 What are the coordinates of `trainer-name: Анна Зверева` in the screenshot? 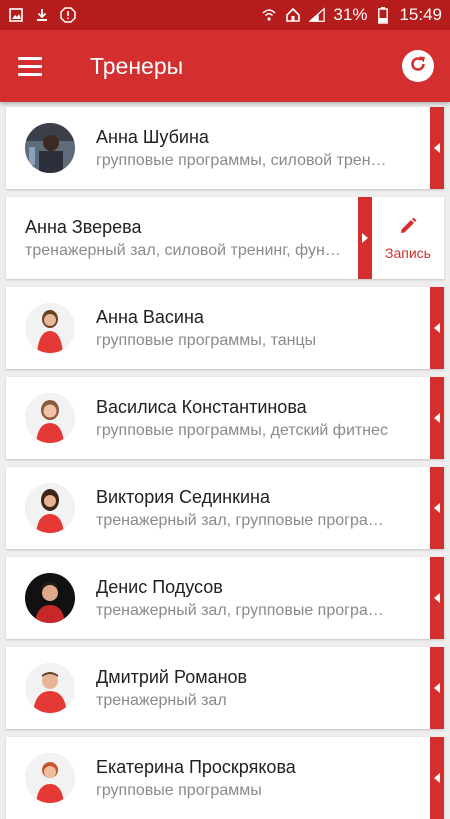 It's located at (83, 227).